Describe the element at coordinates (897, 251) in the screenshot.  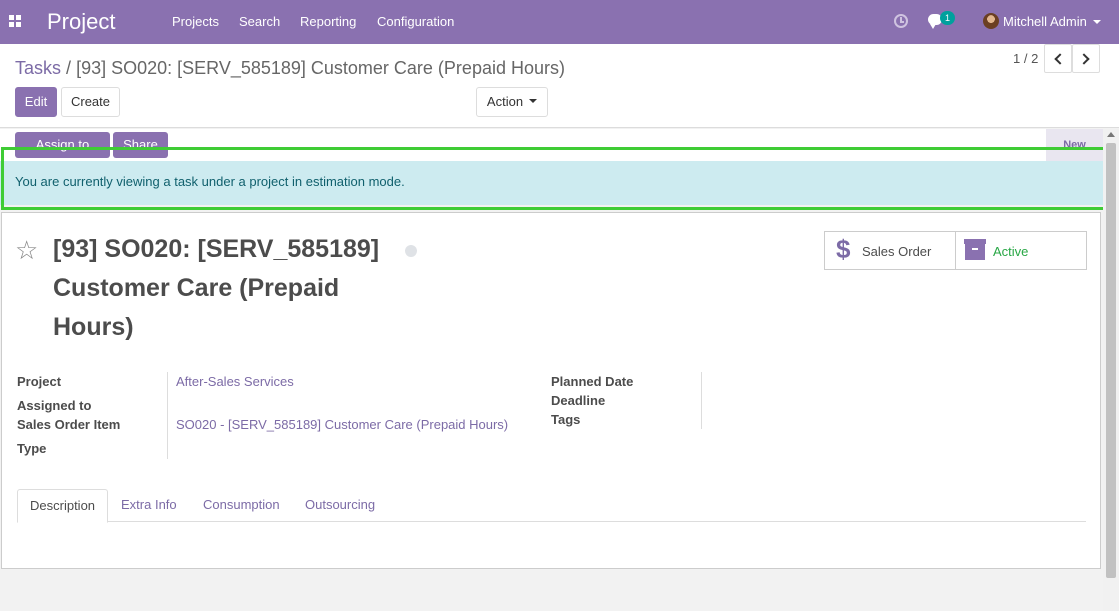
I see `sales-order-label: Sales Order` at that location.